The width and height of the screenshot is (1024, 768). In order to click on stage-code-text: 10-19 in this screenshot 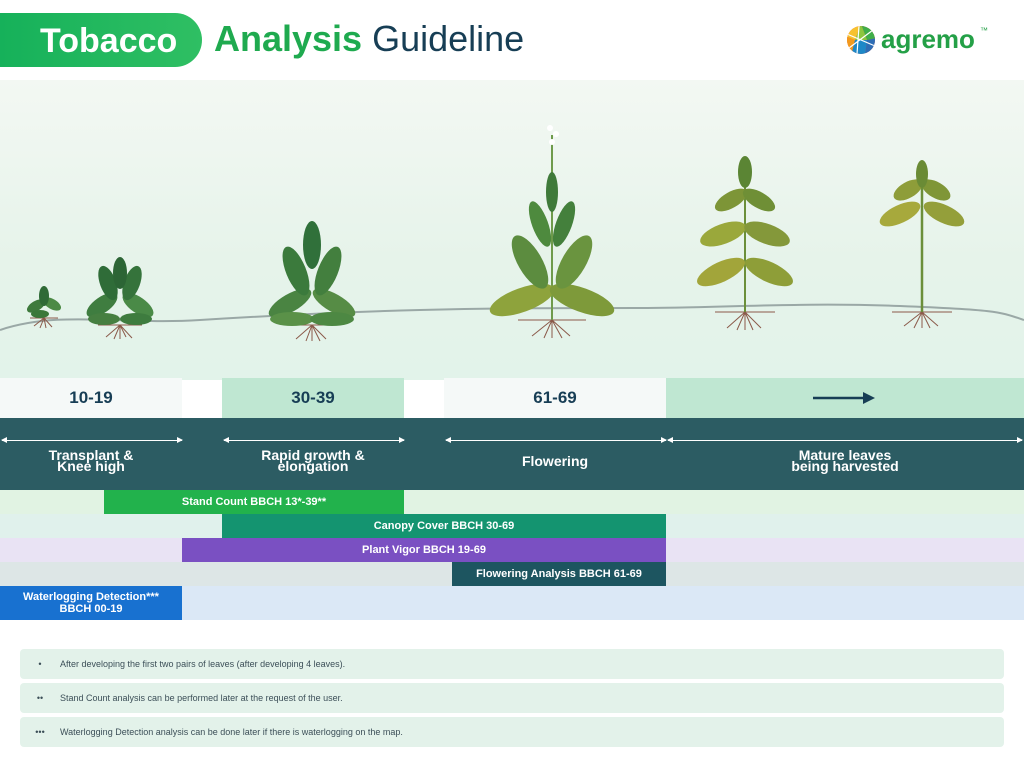, I will do `click(91, 397)`.